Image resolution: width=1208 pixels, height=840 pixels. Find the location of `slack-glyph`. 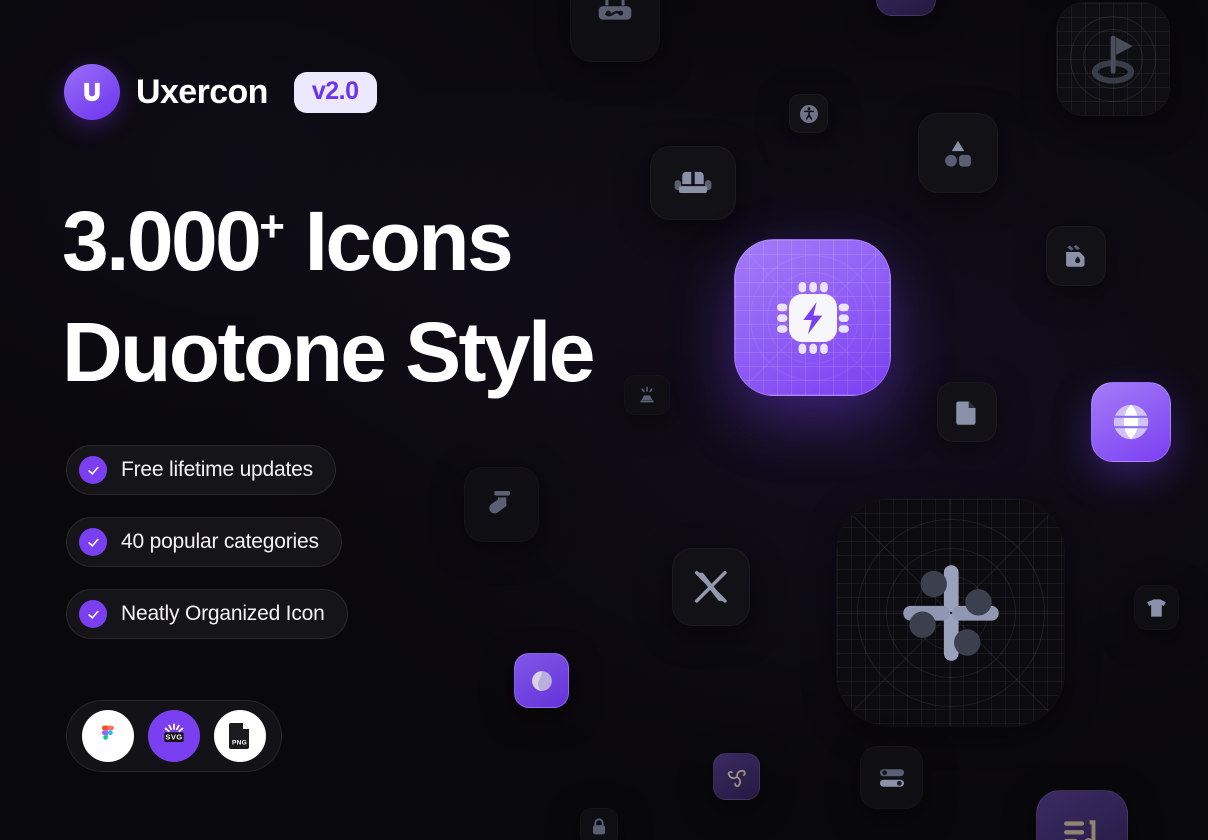

slack-glyph is located at coordinates (950, 612).